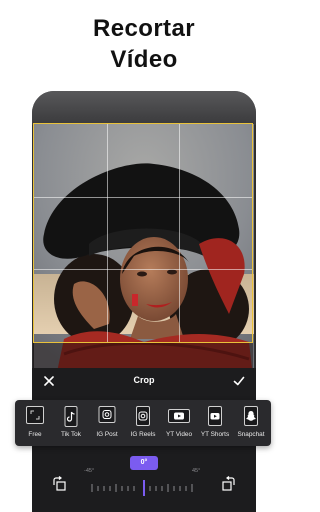  Describe the element at coordinates (251, 416) in the screenshot. I see `snapchat-icon` at that location.